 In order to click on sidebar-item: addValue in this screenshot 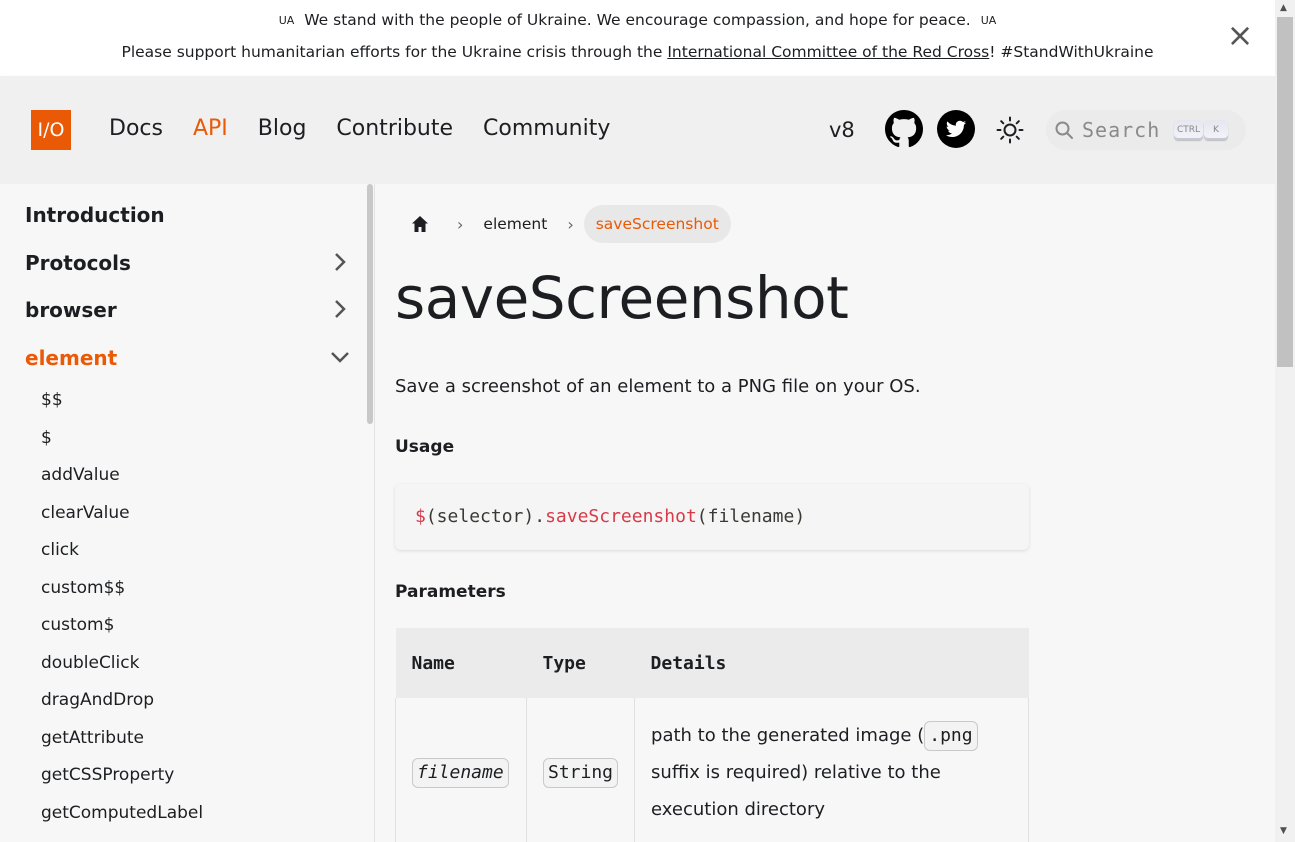, I will do `click(80, 475)`.